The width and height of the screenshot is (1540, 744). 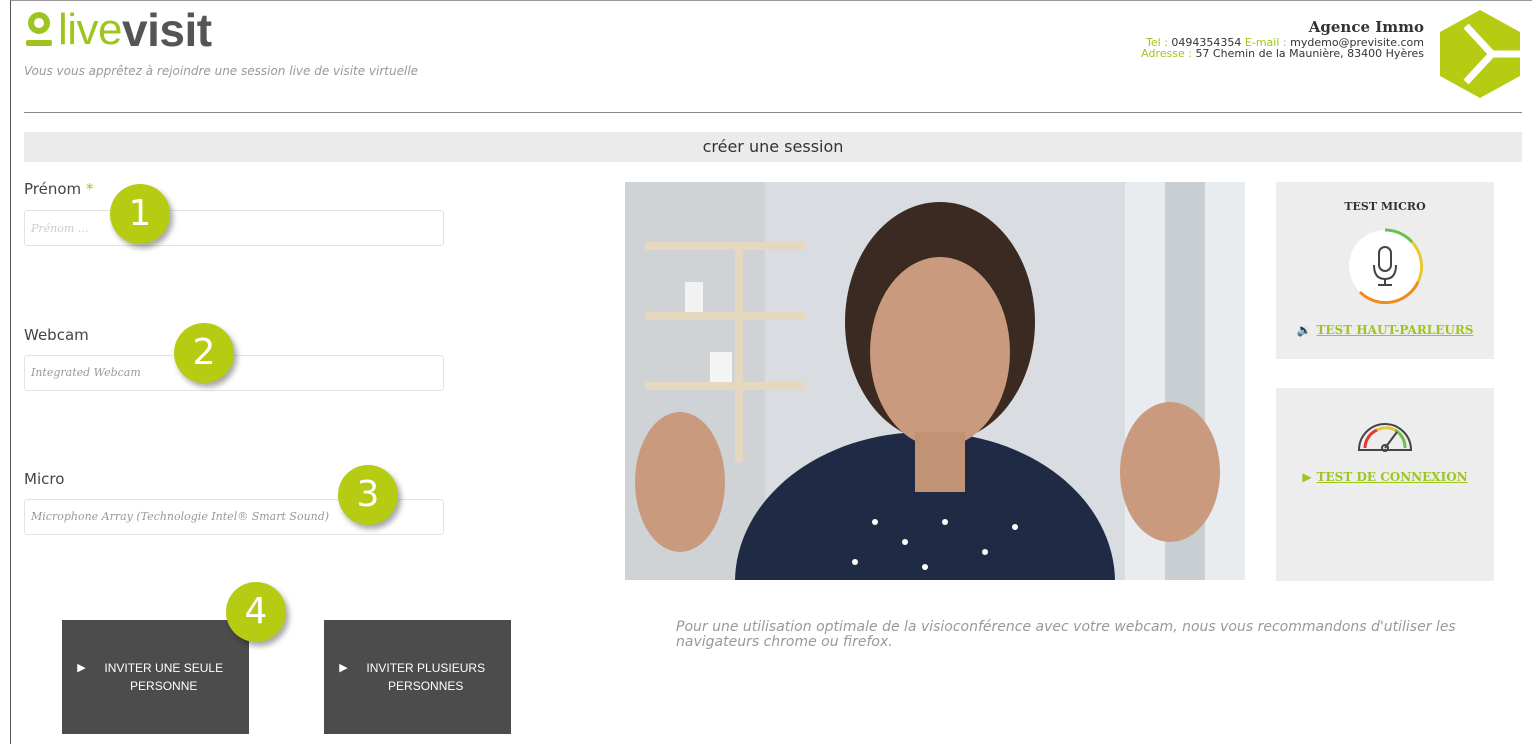 What do you see at coordinates (1385, 437) in the screenshot?
I see `speedometer-icon` at bounding box center [1385, 437].